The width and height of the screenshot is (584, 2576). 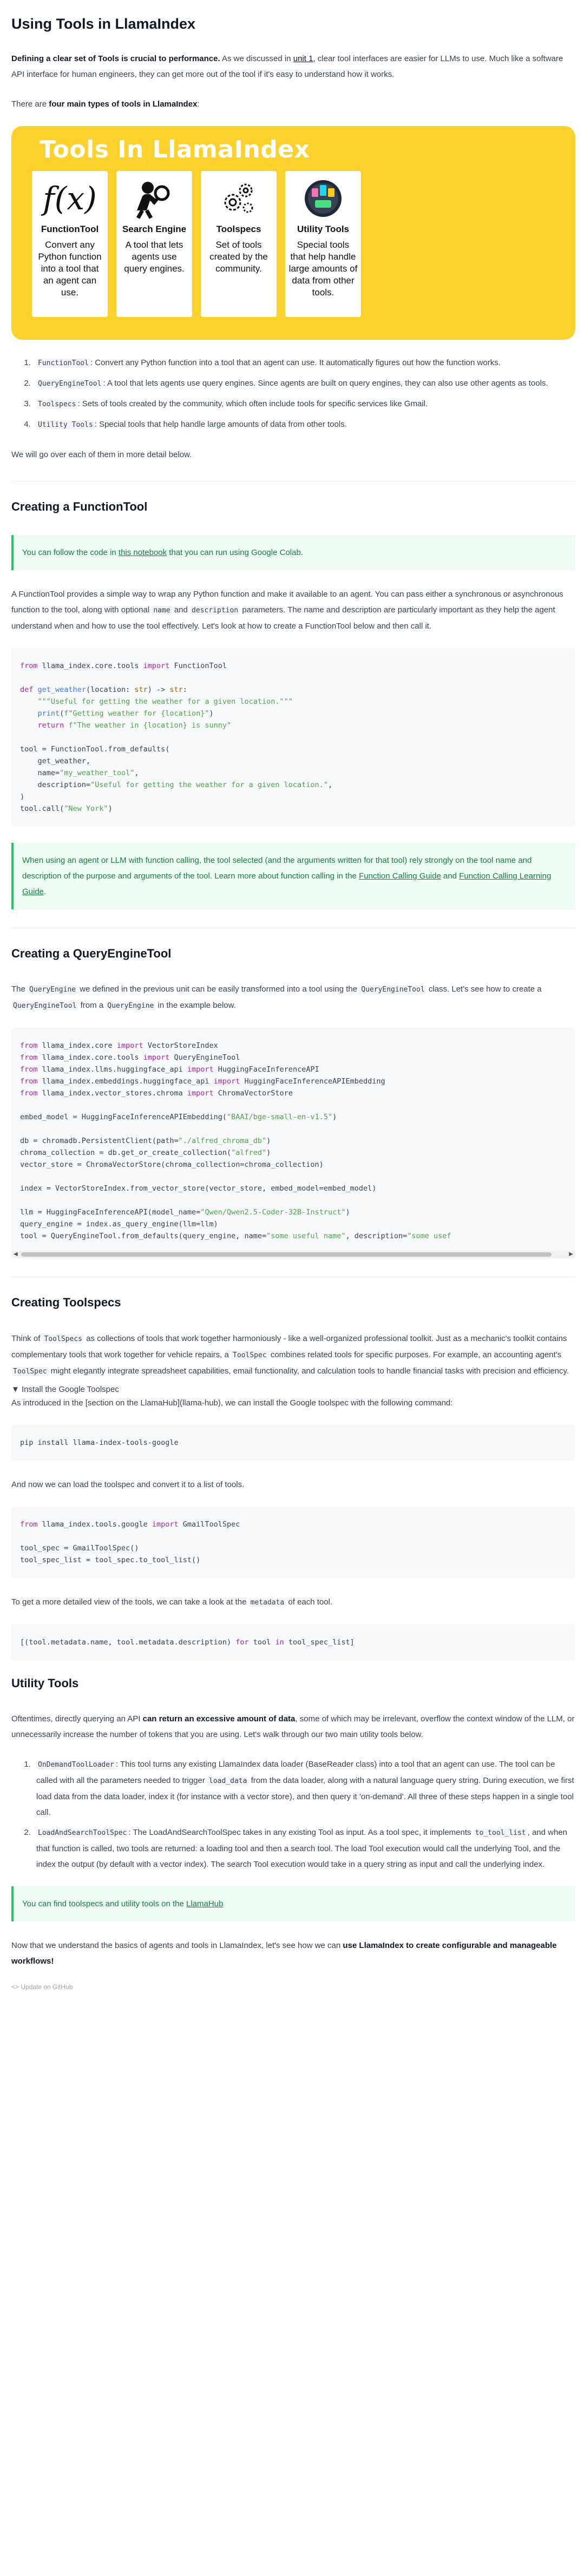 What do you see at coordinates (123, 104) in the screenshot?
I see `types-intro-bold: four main types of tools in LlamaIndex` at bounding box center [123, 104].